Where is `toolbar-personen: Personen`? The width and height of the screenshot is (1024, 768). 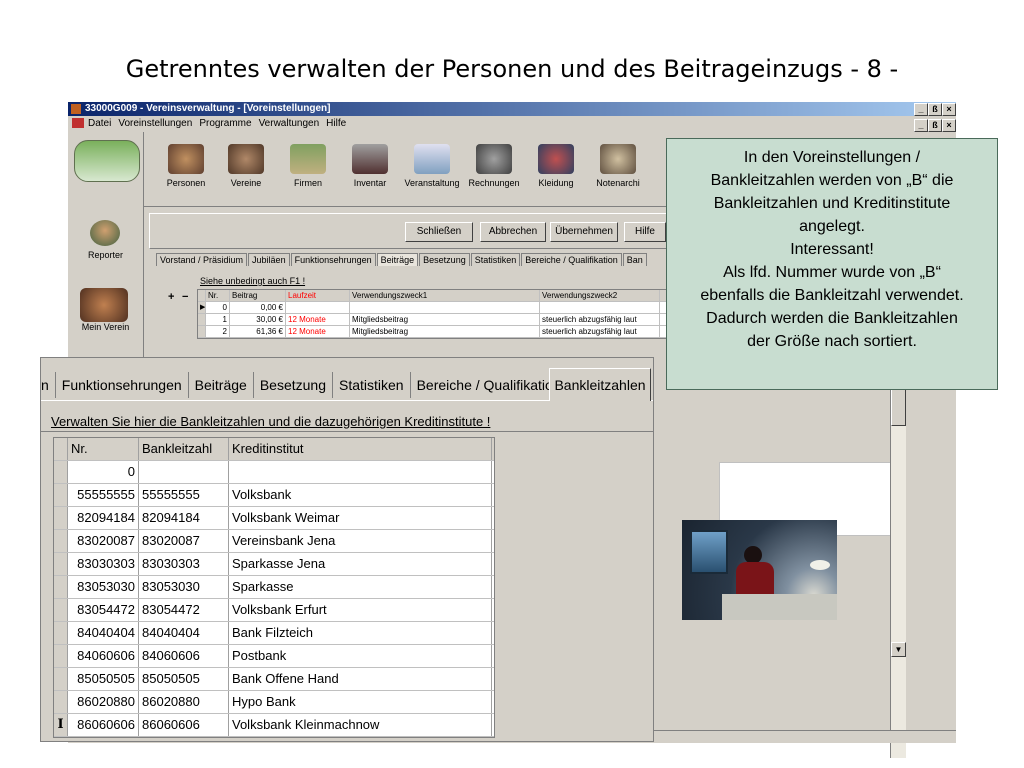
toolbar-personen: Personen is located at coordinates (186, 166).